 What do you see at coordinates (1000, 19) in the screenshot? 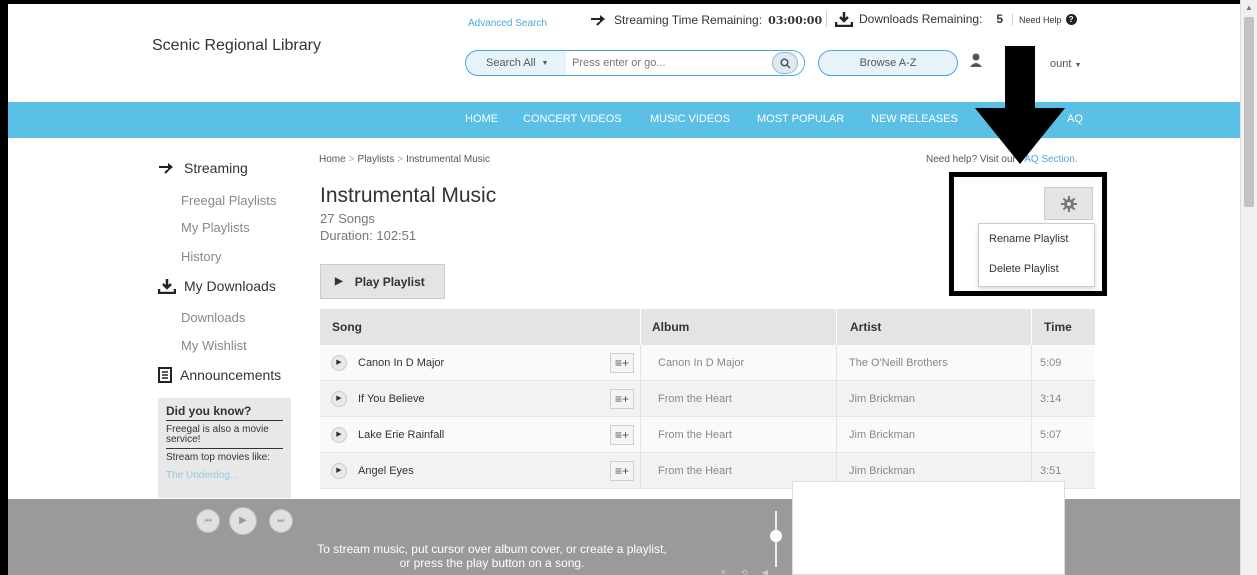
I see `downloads-value: 5` at bounding box center [1000, 19].